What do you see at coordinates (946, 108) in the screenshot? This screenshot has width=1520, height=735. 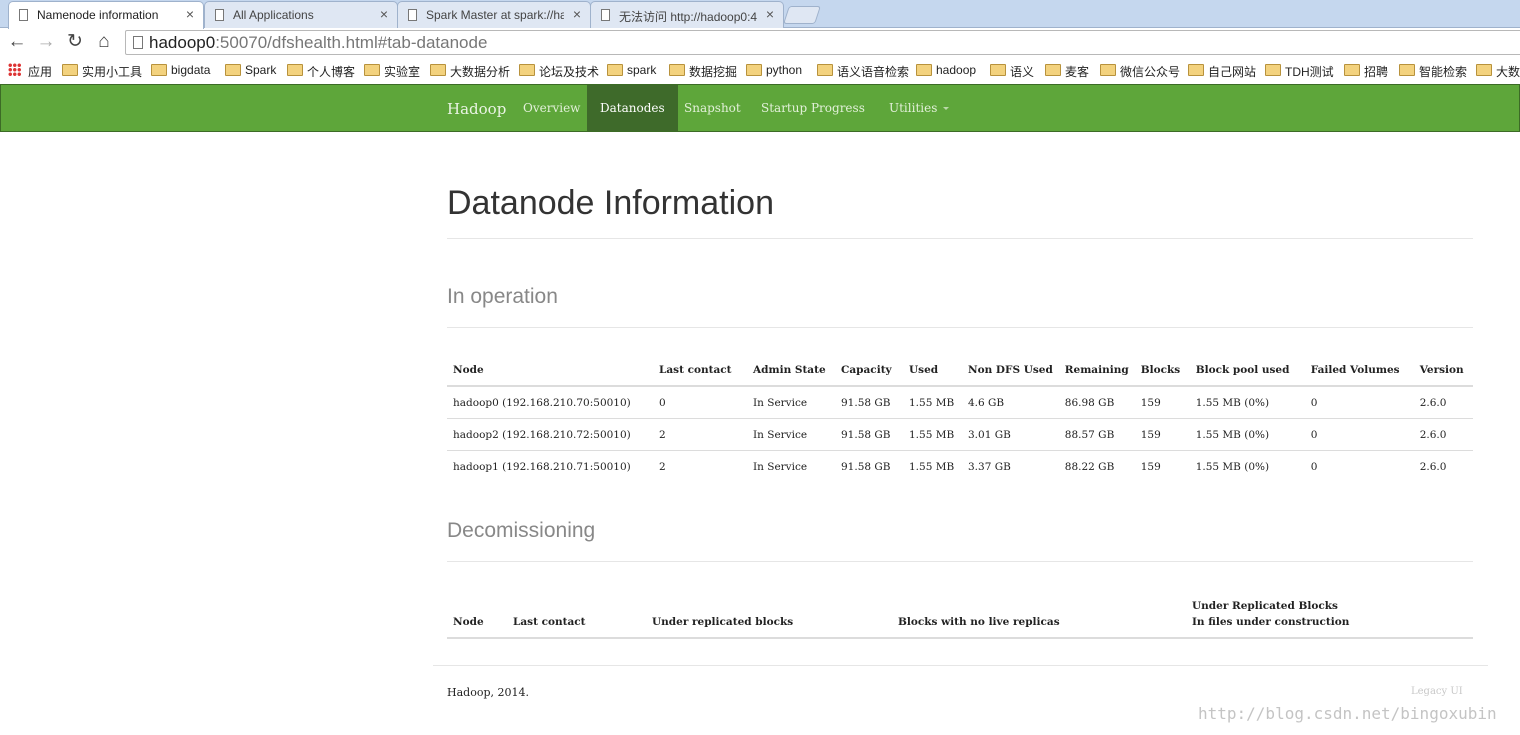 I see `caret-down-icon` at bounding box center [946, 108].